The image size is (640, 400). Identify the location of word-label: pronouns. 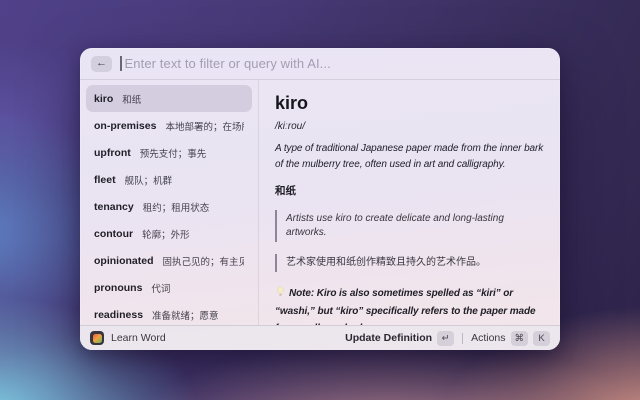
(118, 287).